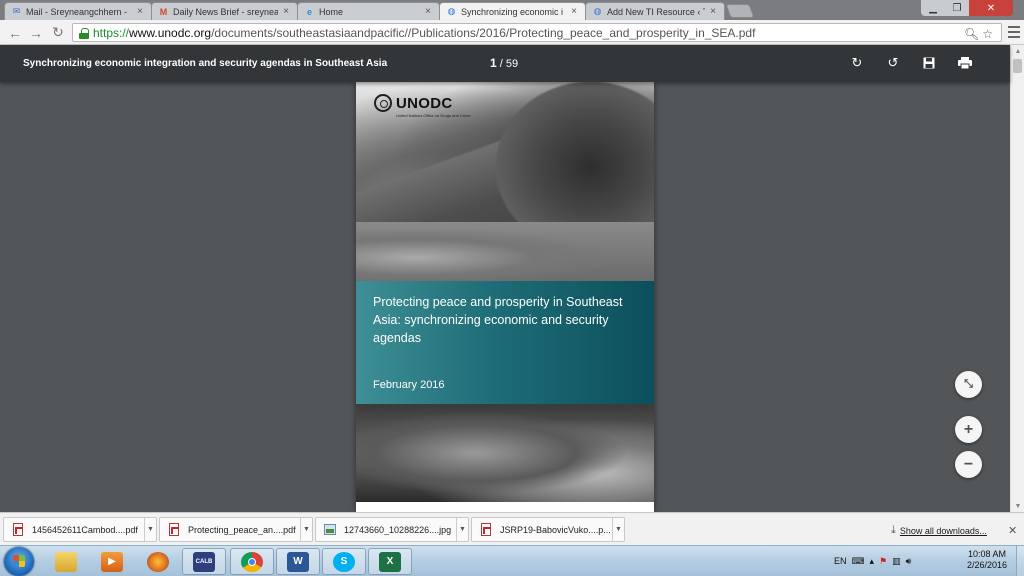 The height and width of the screenshot is (576, 1024). What do you see at coordinates (965, 63) in the screenshot?
I see `print-icon` at bounding box center [965, 63].